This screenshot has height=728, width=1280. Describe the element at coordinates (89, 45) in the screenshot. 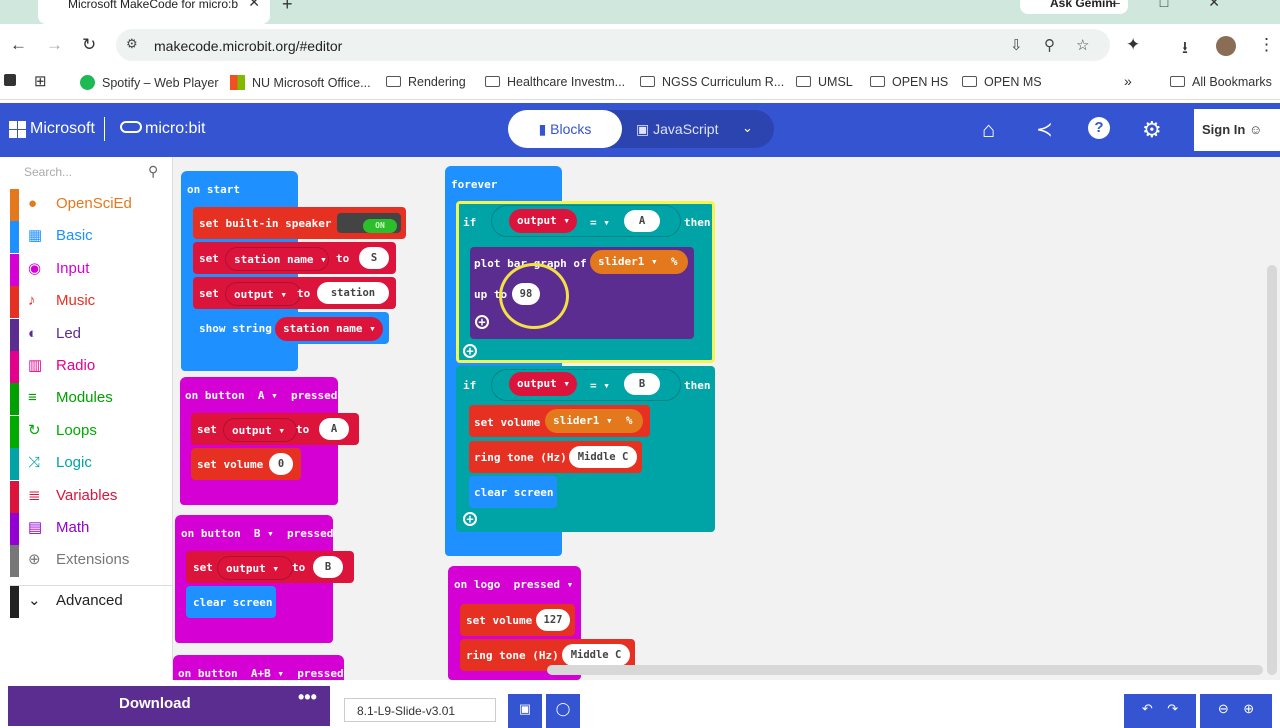

I see `reload-icon: ↻` at that location.